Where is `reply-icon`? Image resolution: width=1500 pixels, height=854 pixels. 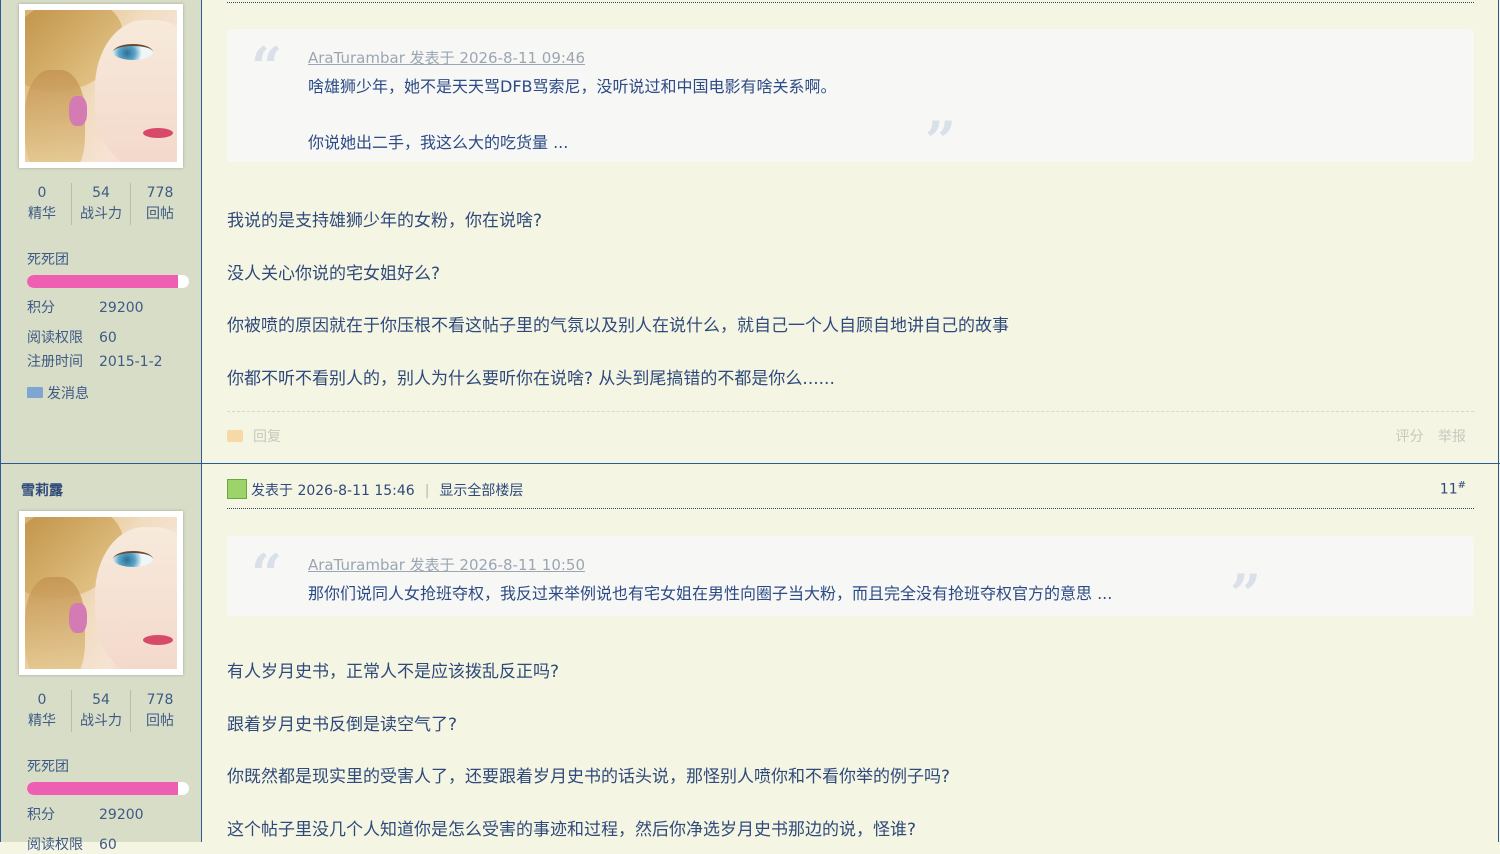
reply-icon is located at coordinates (235, 436).